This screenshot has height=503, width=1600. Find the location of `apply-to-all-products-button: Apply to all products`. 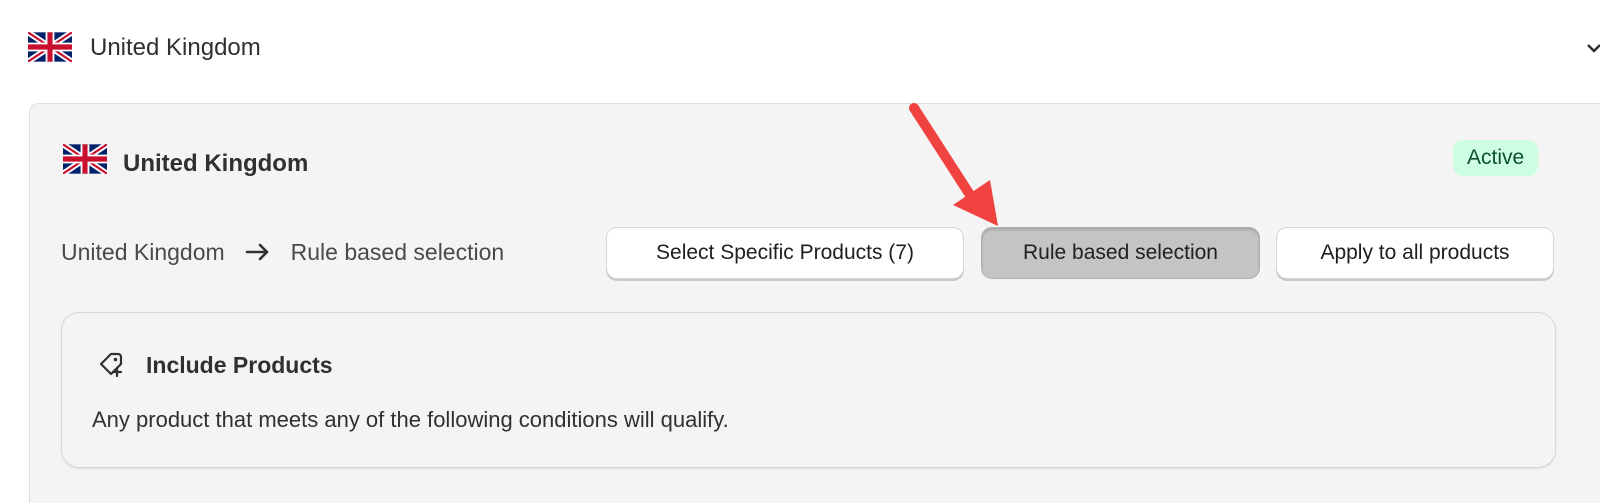

apply-to-all-products-button: Apply to all products is located at coordinates (1415, 253).